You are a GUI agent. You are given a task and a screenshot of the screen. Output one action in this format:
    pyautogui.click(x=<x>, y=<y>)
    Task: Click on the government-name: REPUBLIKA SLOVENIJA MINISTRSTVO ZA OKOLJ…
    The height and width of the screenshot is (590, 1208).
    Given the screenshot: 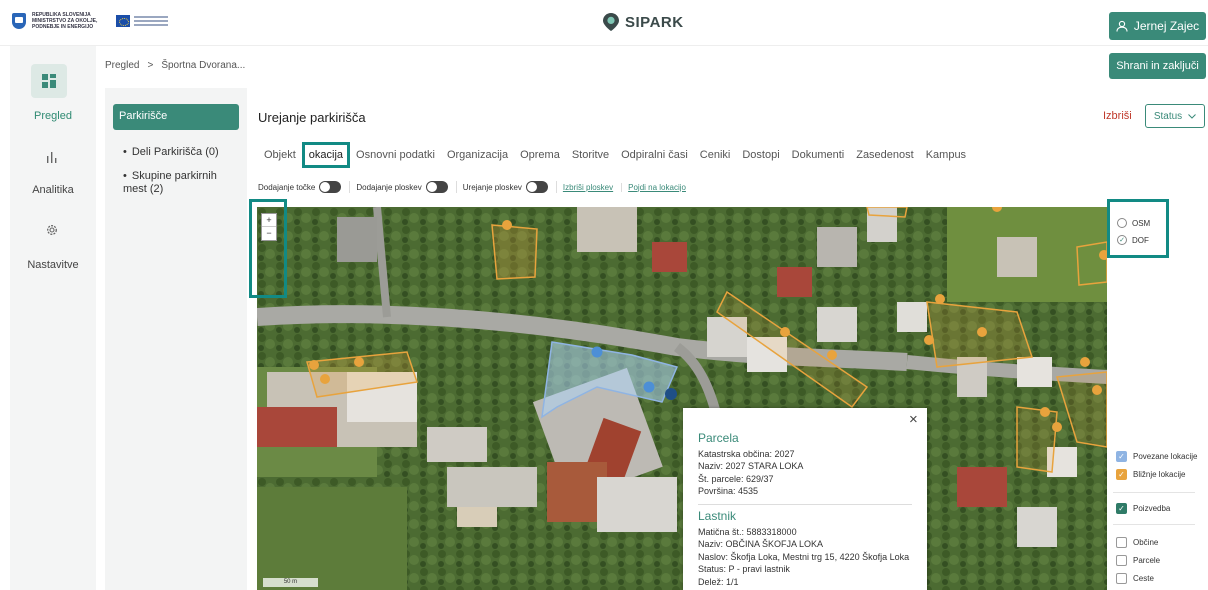 What is the action you would take?
    pyautogui.click(x=65, y=21)
    